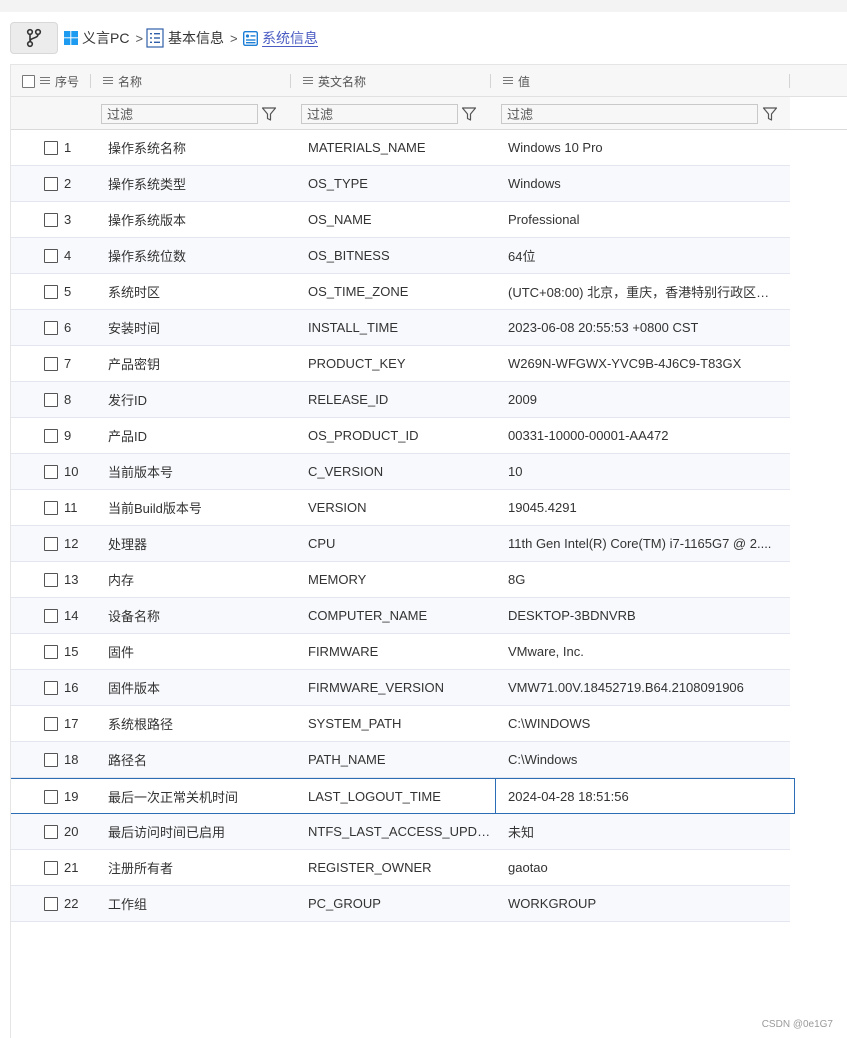 The width and height of the screenshot is (847, 1038). What do you see at coordinates (516, 81) in the screenshot?
I see `header-value: 值` at bounding box center [516, 81].